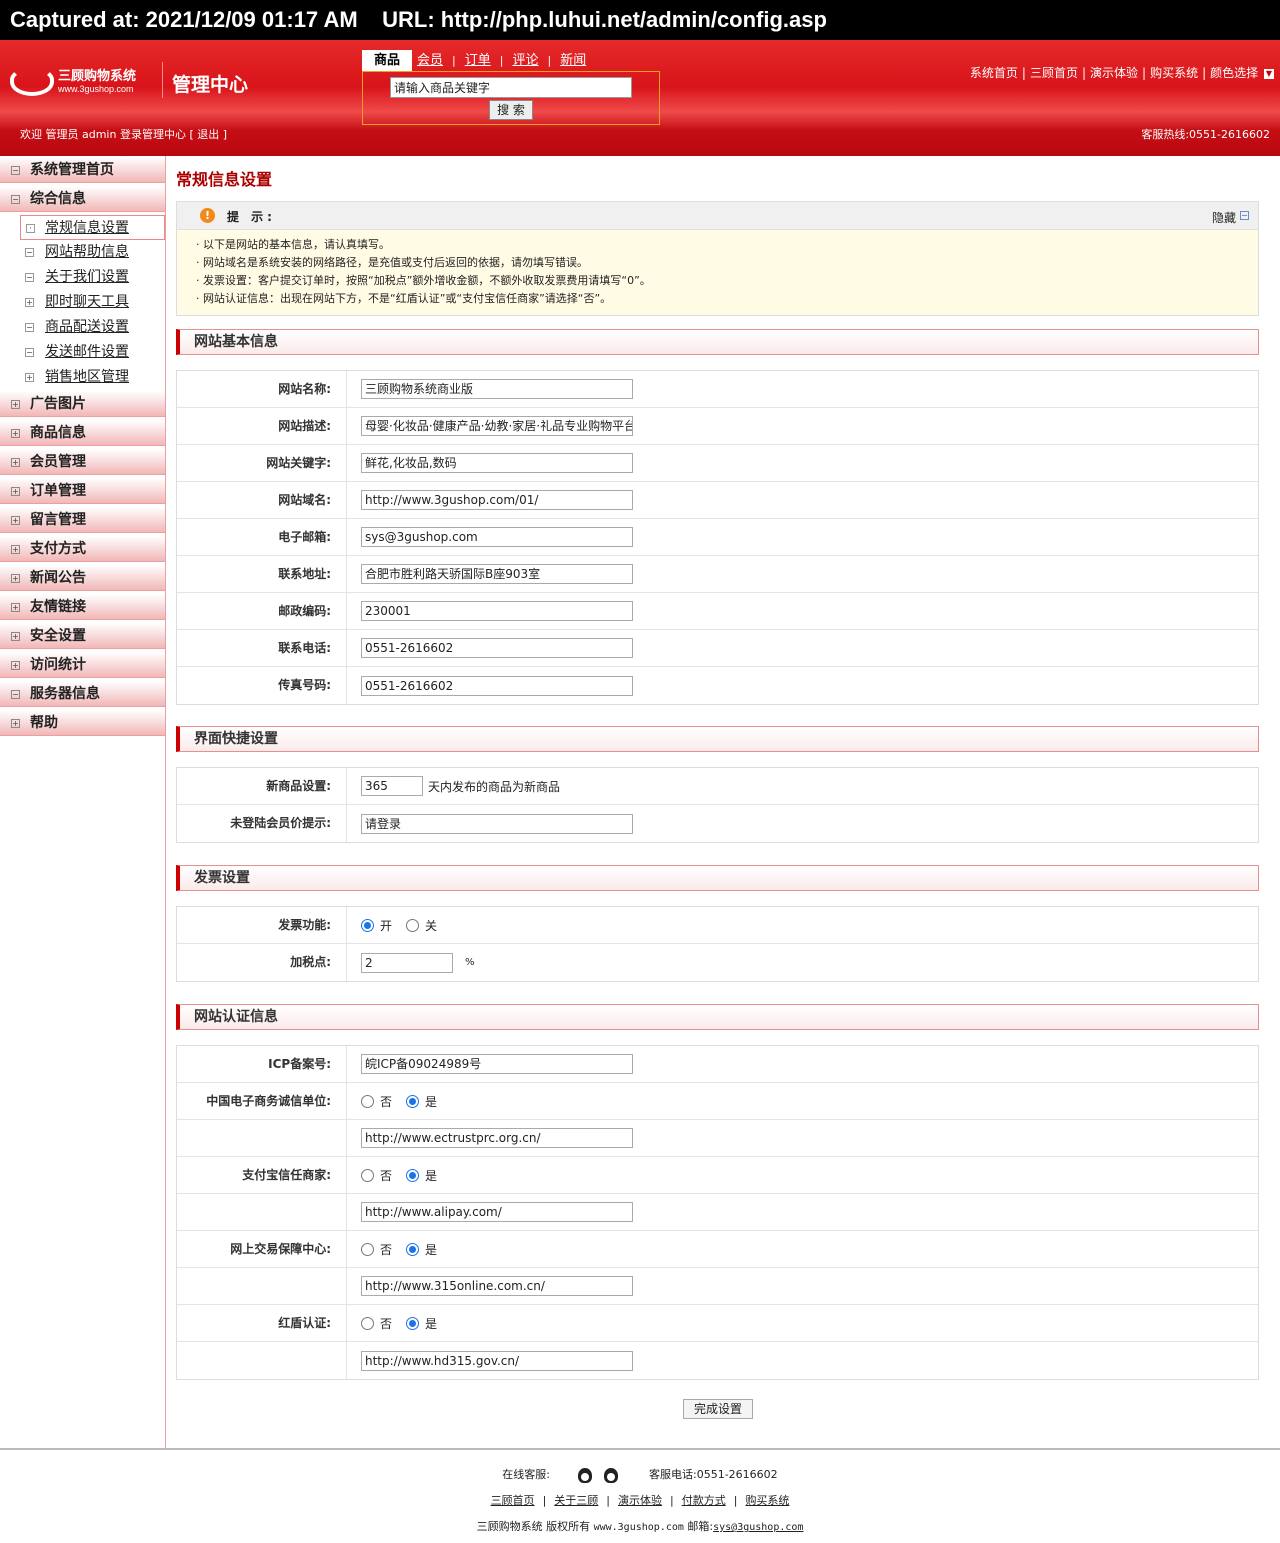  Describe the element at coordinates (713, 1474) in the screenshot. I see `service-phone: 客服电话:0551-2616602` at that location.